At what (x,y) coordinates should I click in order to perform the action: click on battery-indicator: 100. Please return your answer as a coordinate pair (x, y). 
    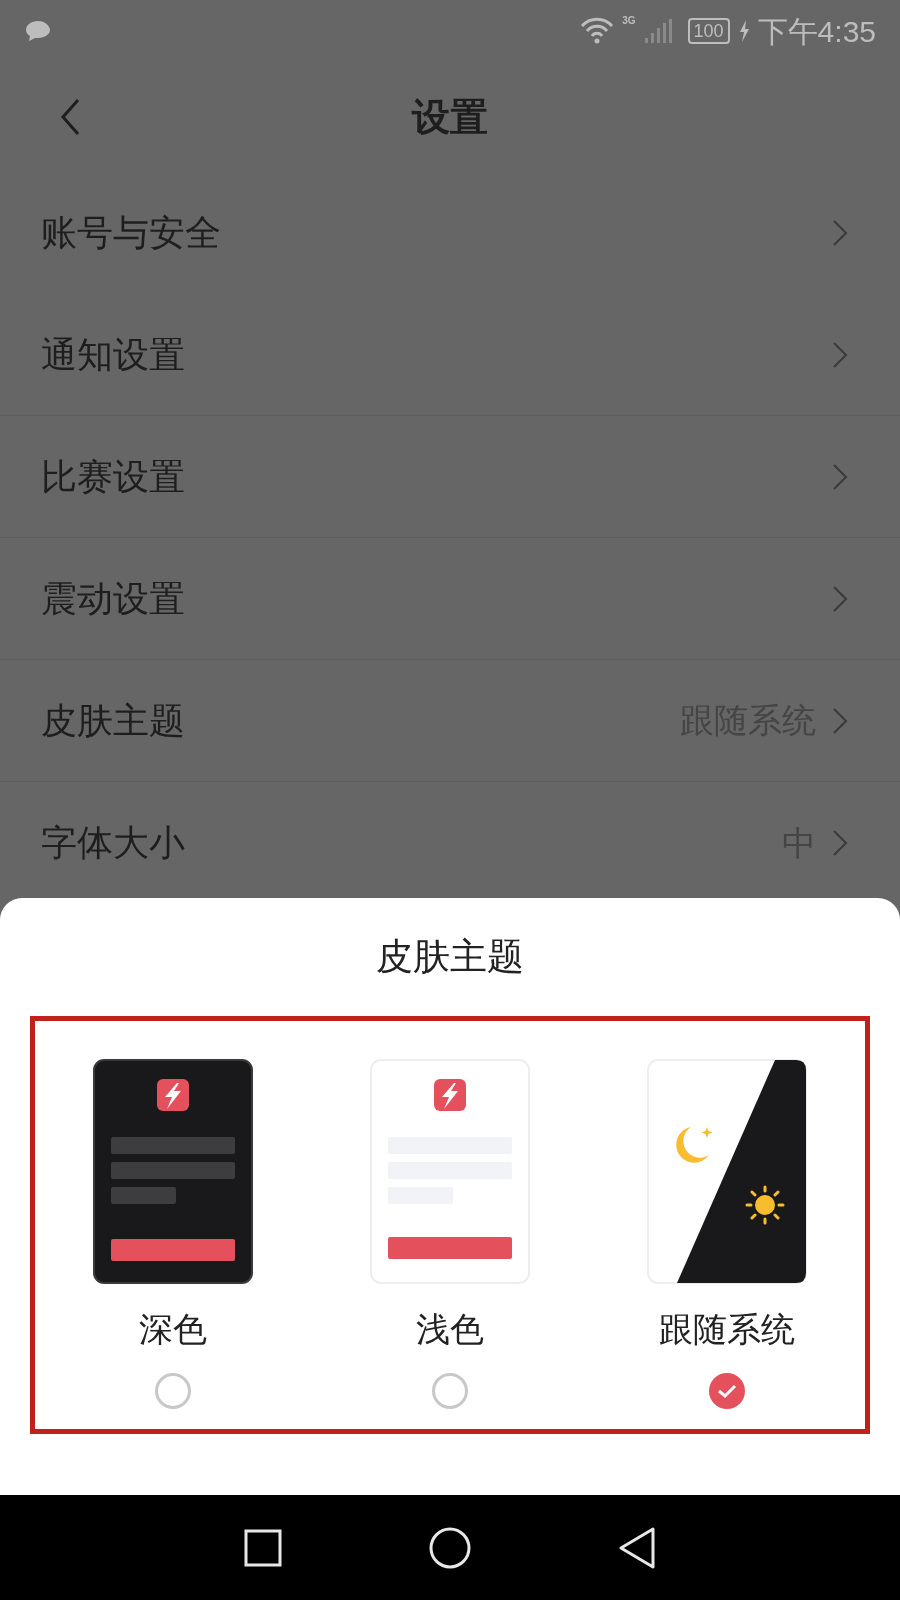
    Looking at the image, I should click on (708, 31).